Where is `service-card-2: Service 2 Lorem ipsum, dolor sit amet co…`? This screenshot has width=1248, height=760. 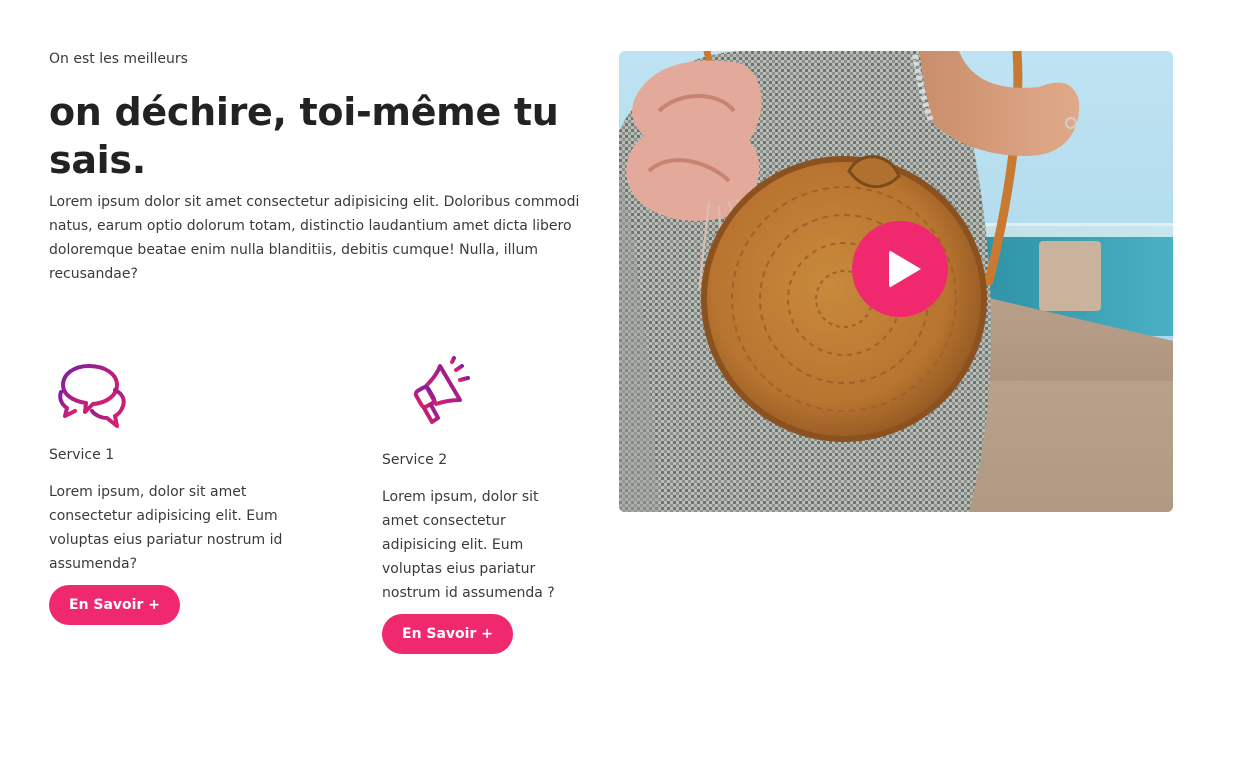
service-card-2: Service 2 Lorem ipsum, dolor sit amet co… is located at coordinates (482, 505).